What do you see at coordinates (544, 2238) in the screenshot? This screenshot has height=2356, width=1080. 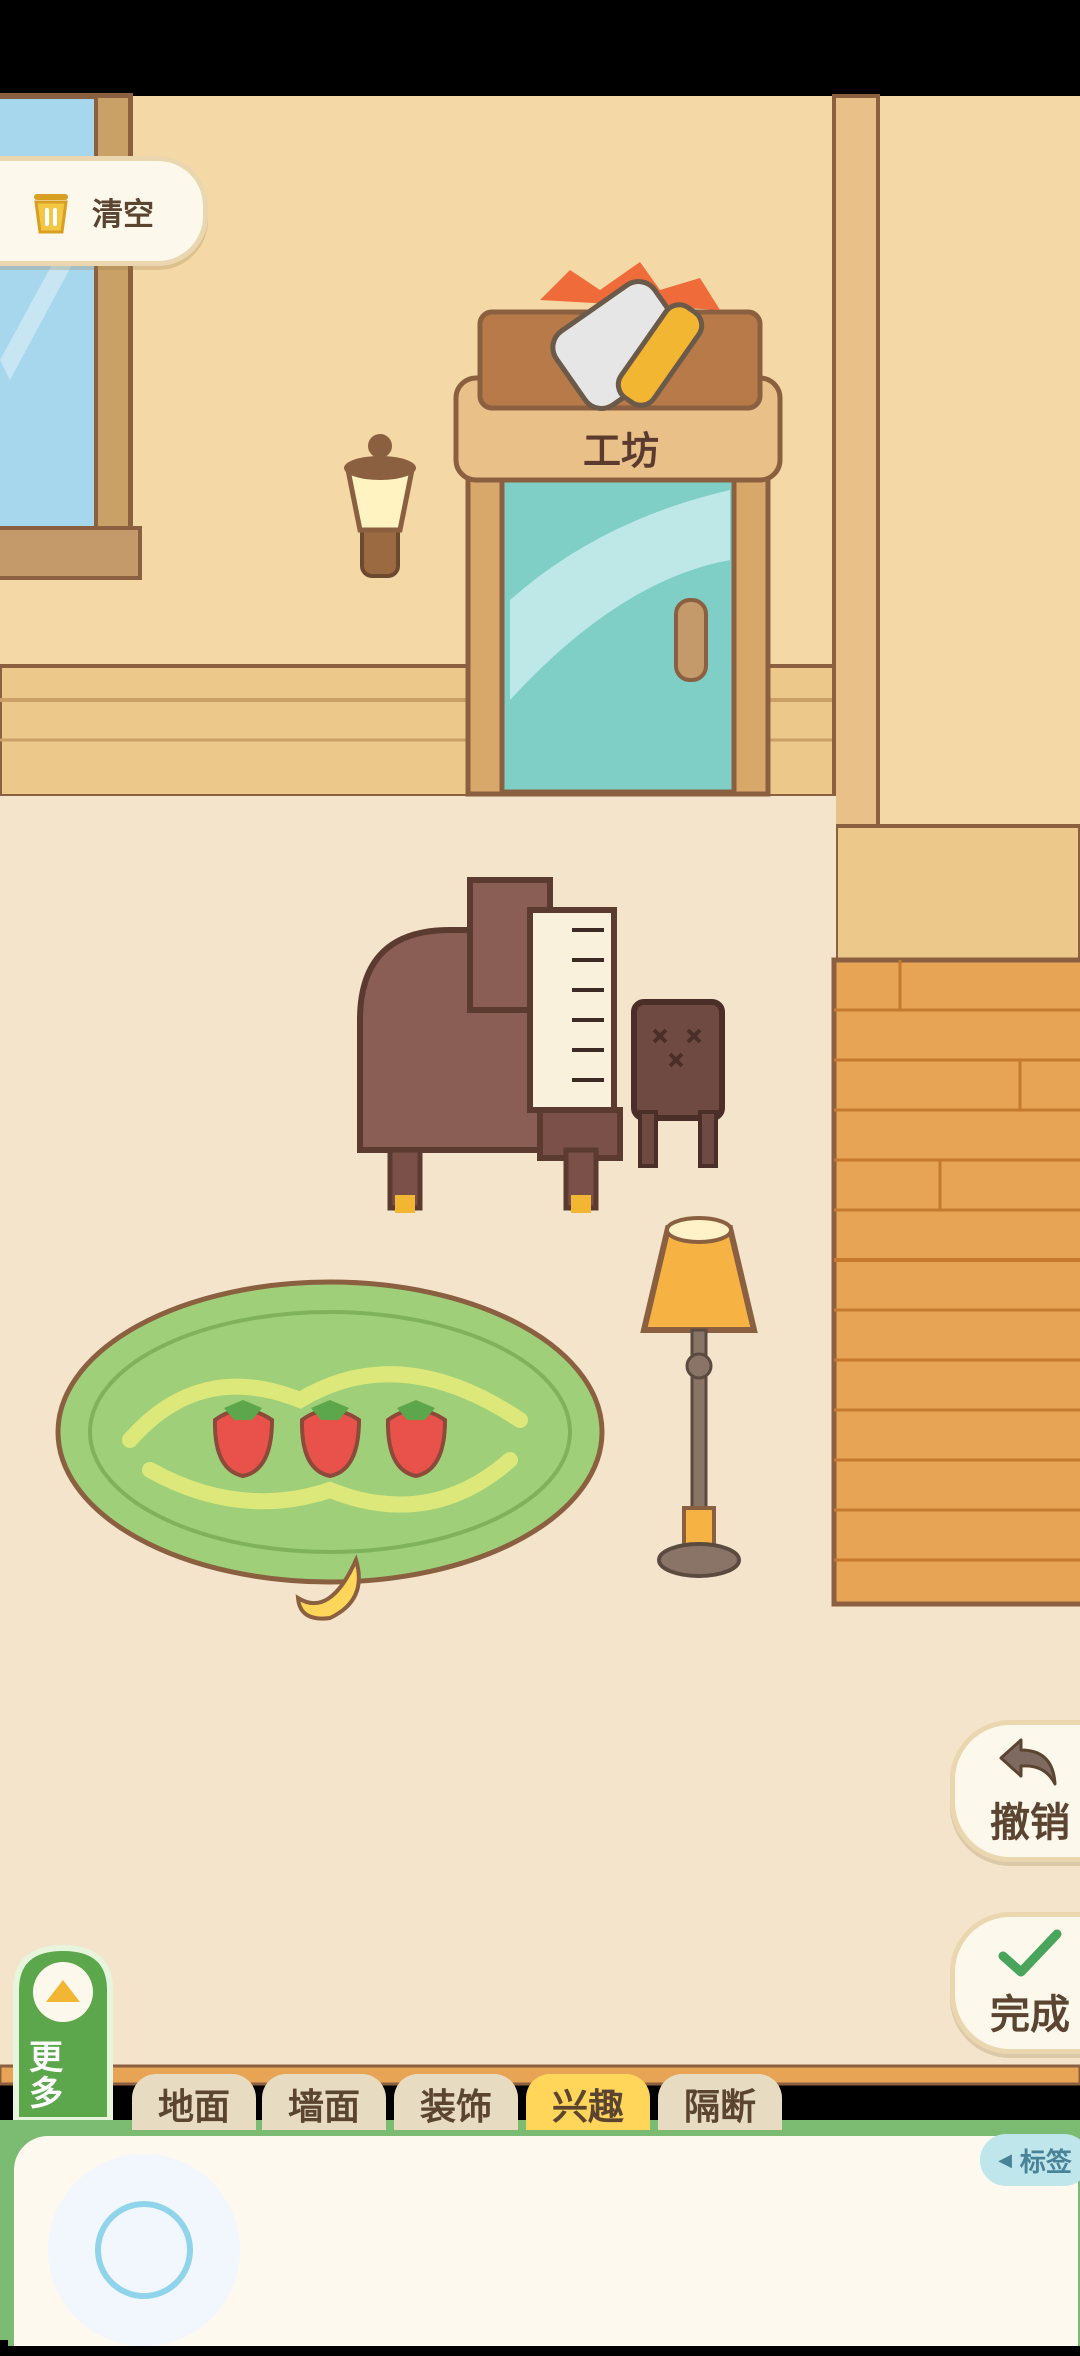 I see `item-tray` at bounding box center [544, 2238].